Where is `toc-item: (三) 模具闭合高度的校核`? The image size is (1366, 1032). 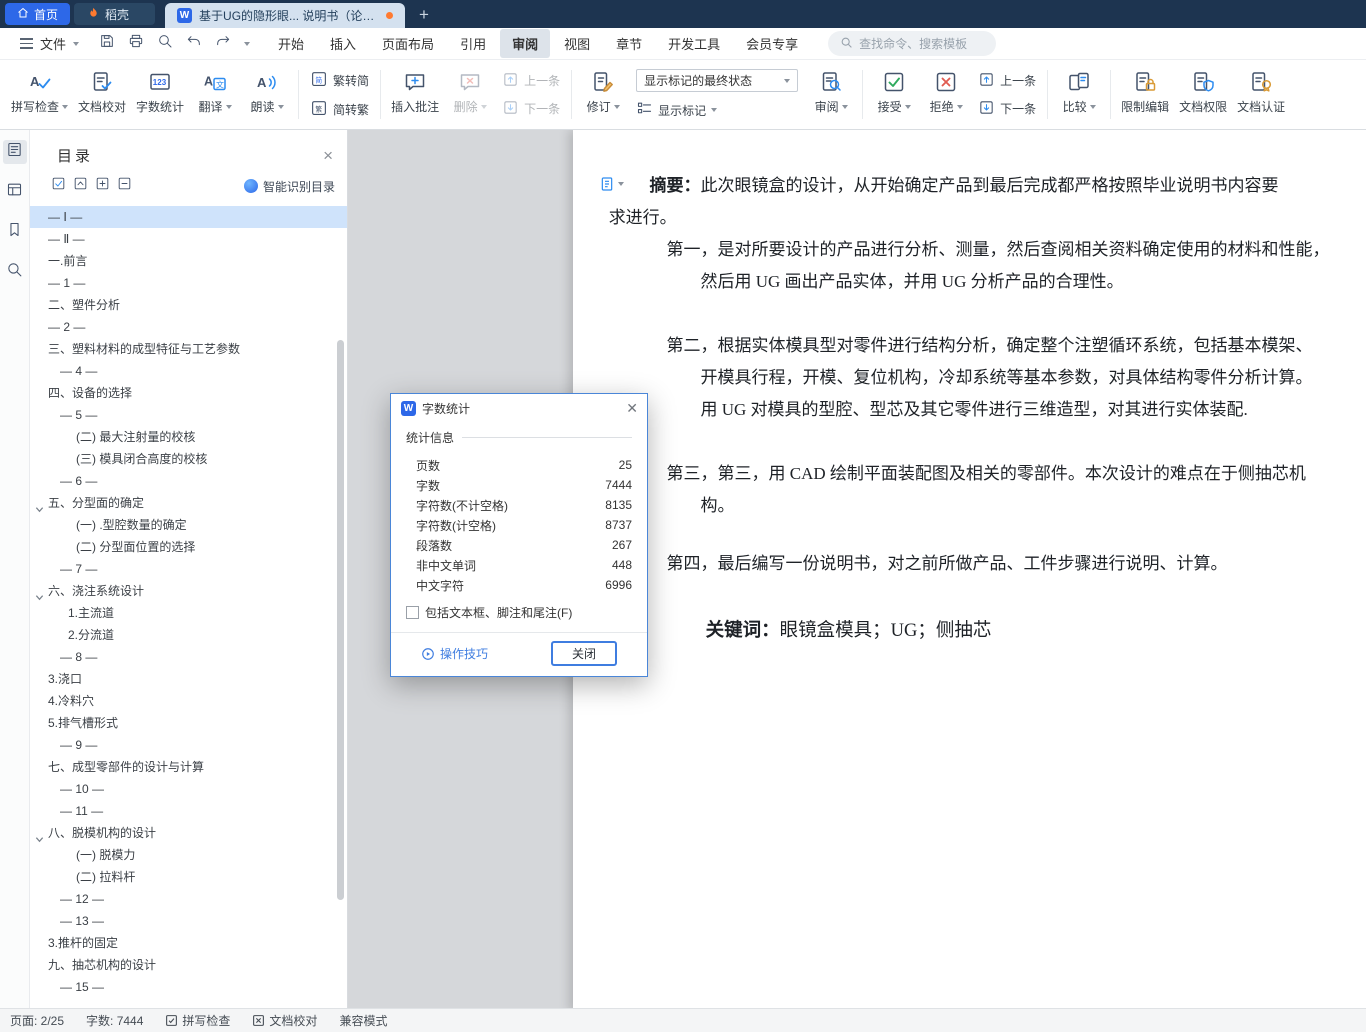
toc-item: (三) 模具闭合高度的校核 is located at coordinates (188, 459).